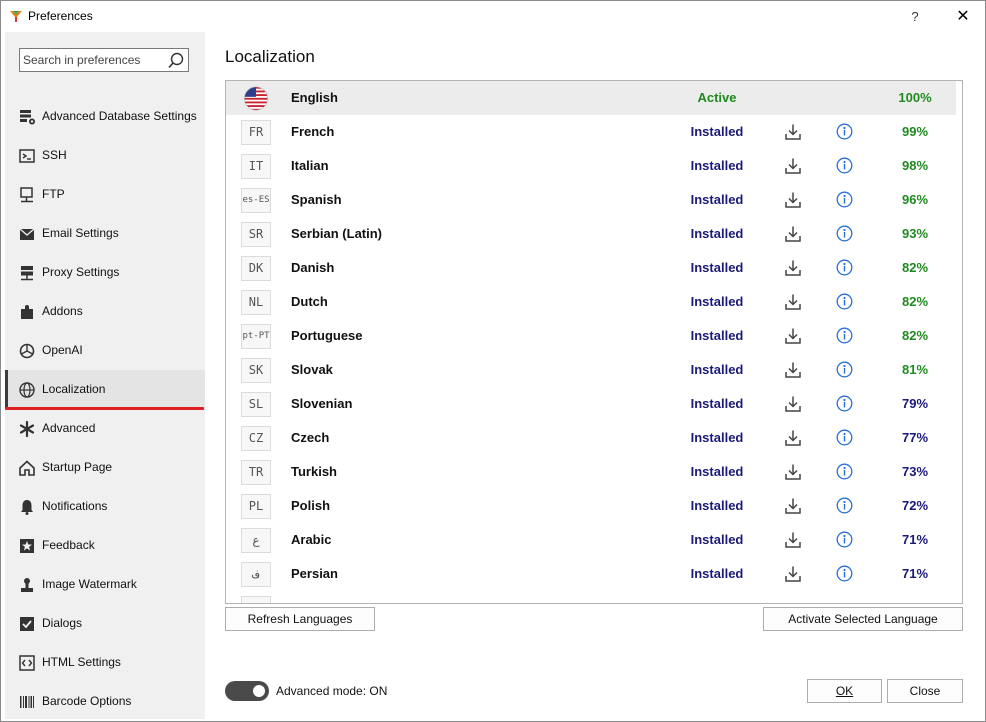 The width and height of the screenshot is (986, 722). I want to click on language-name: Italian, so click(310, 165).